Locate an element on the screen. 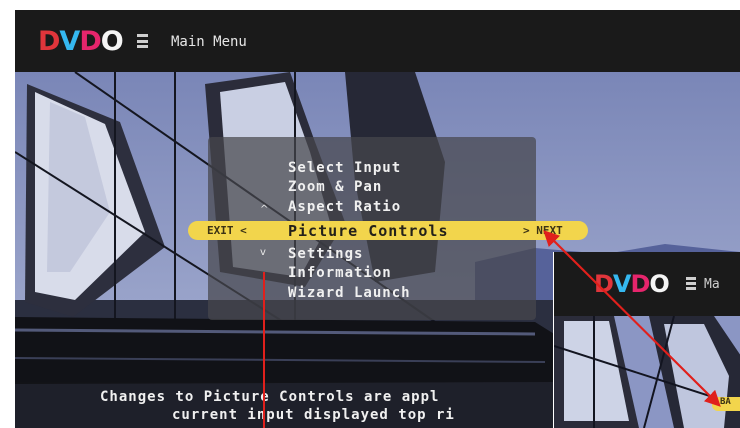  menu-item-wizard-launch: Wizard Launch is located at coordinates (349, 293).